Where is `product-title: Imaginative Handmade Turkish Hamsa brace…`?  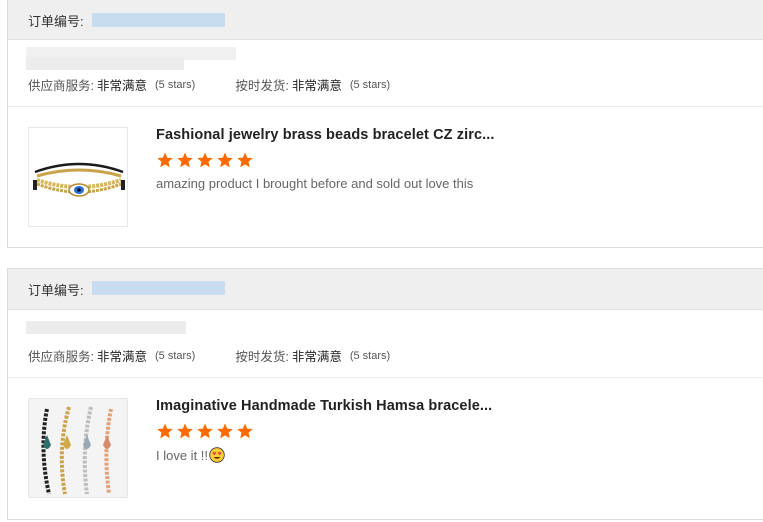
product-title: Imaginative Handmade Turkish Hamsa brace… is located at coordinates (324, 406).